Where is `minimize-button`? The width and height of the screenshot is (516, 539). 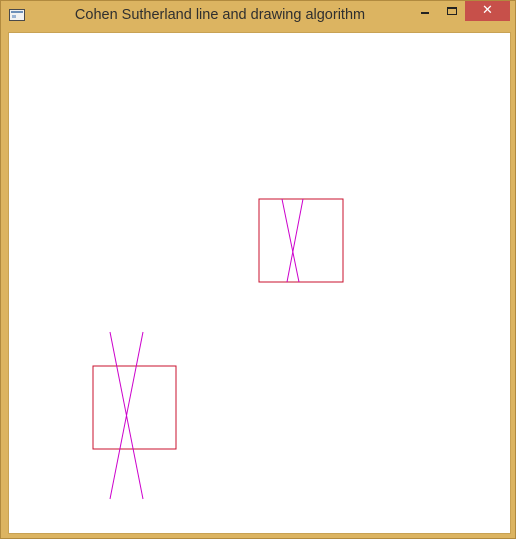 minimize-button is located at coordinates (425, 11).